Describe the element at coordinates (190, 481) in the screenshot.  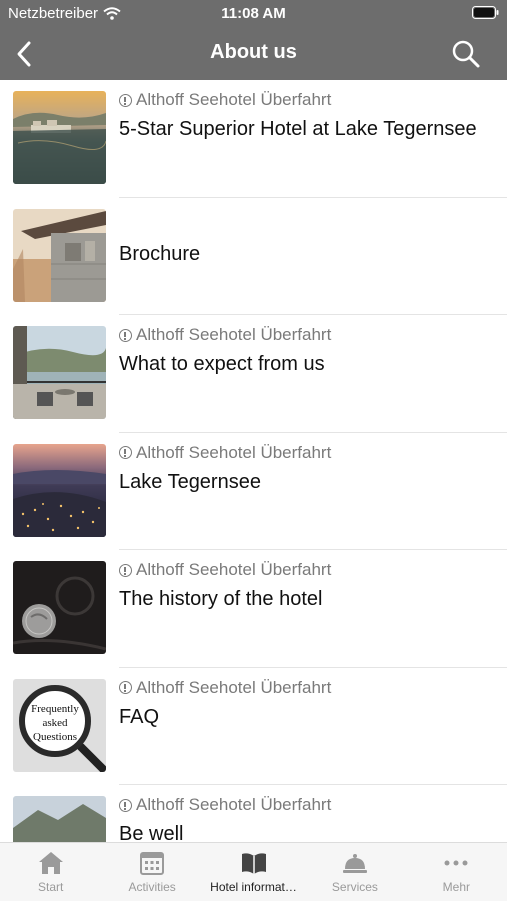
I see `item-title: Lake Tegernsee` at that location.